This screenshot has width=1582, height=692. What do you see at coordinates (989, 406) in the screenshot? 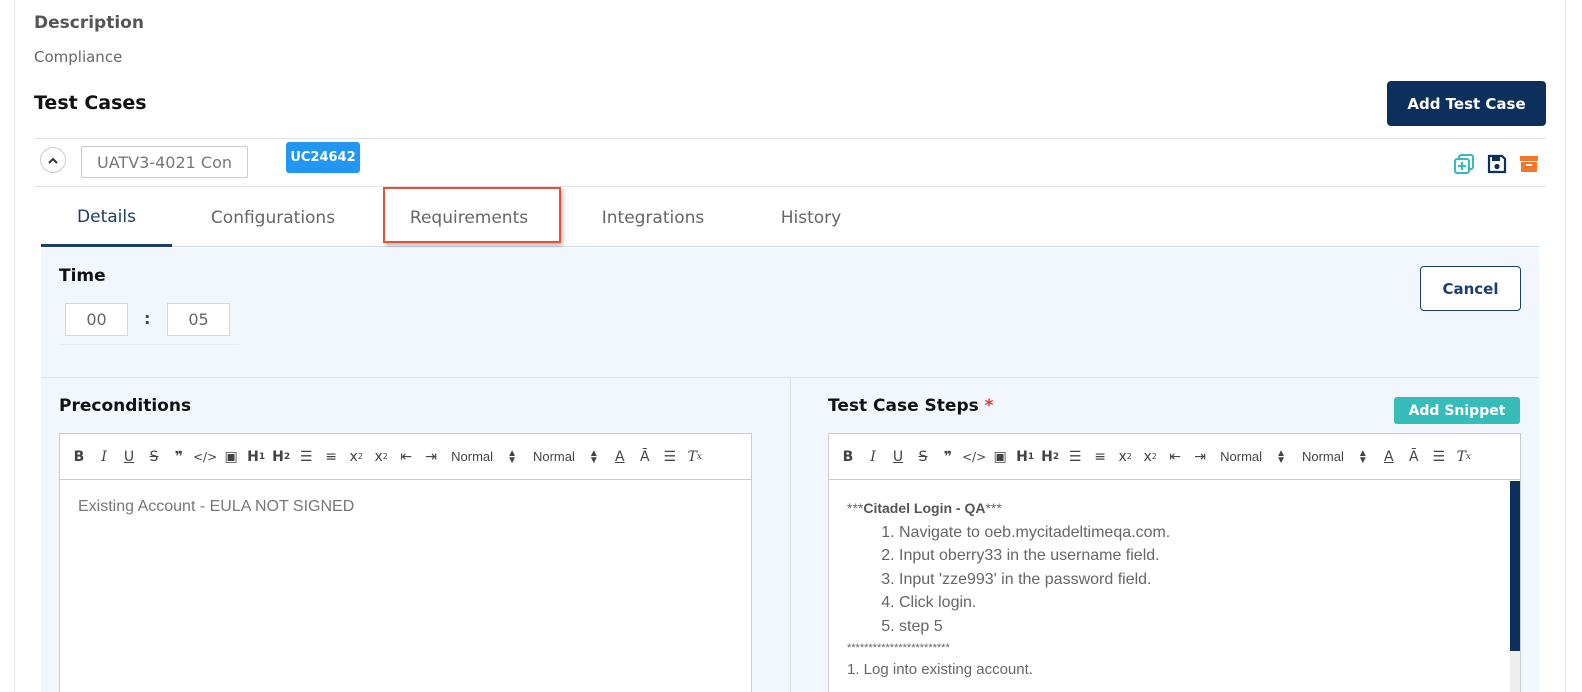
I see `required-marker: *` at bounding box center [989, 406].